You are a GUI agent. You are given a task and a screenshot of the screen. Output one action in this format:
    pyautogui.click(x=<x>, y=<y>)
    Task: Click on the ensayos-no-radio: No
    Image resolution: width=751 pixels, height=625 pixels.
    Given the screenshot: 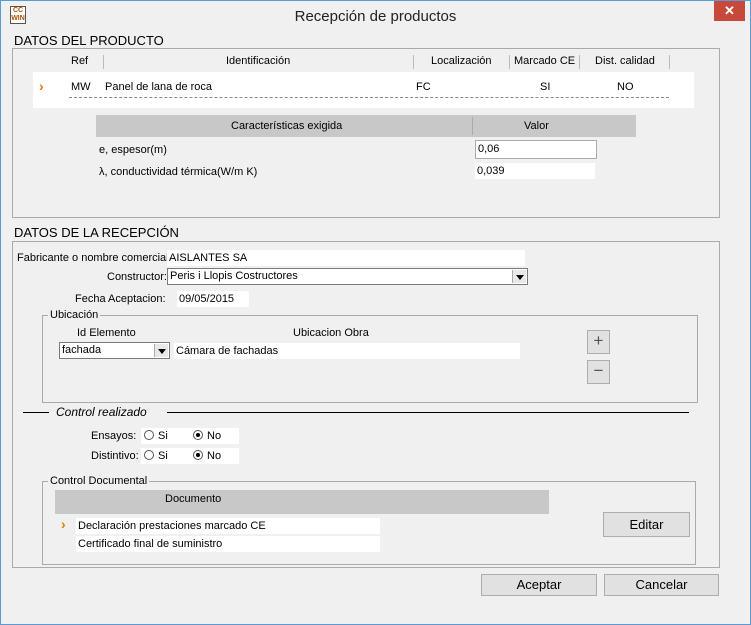 What is the action you would take?
    pyautogui.click(x=207, y=436)
    